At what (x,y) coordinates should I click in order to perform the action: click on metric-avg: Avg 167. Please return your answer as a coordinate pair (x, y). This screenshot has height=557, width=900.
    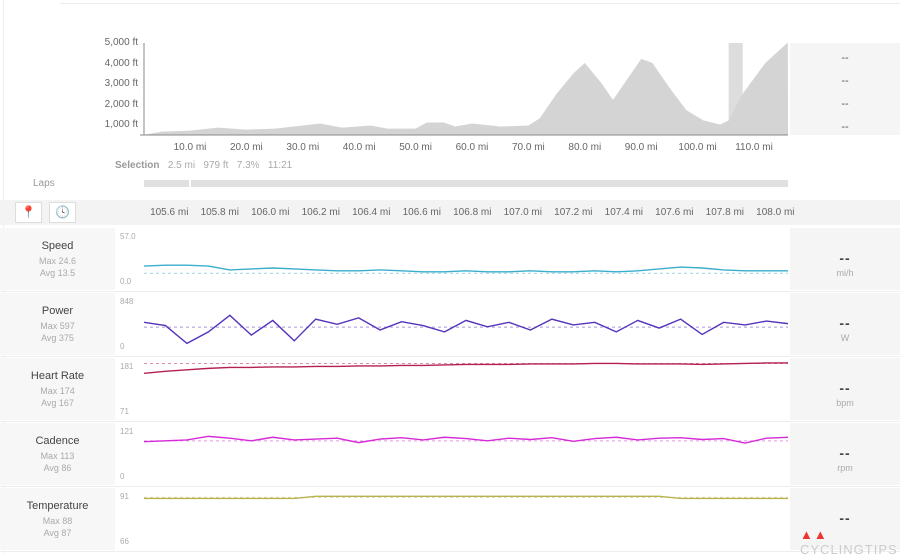
    Looking at the image, I should click on (57, 403).